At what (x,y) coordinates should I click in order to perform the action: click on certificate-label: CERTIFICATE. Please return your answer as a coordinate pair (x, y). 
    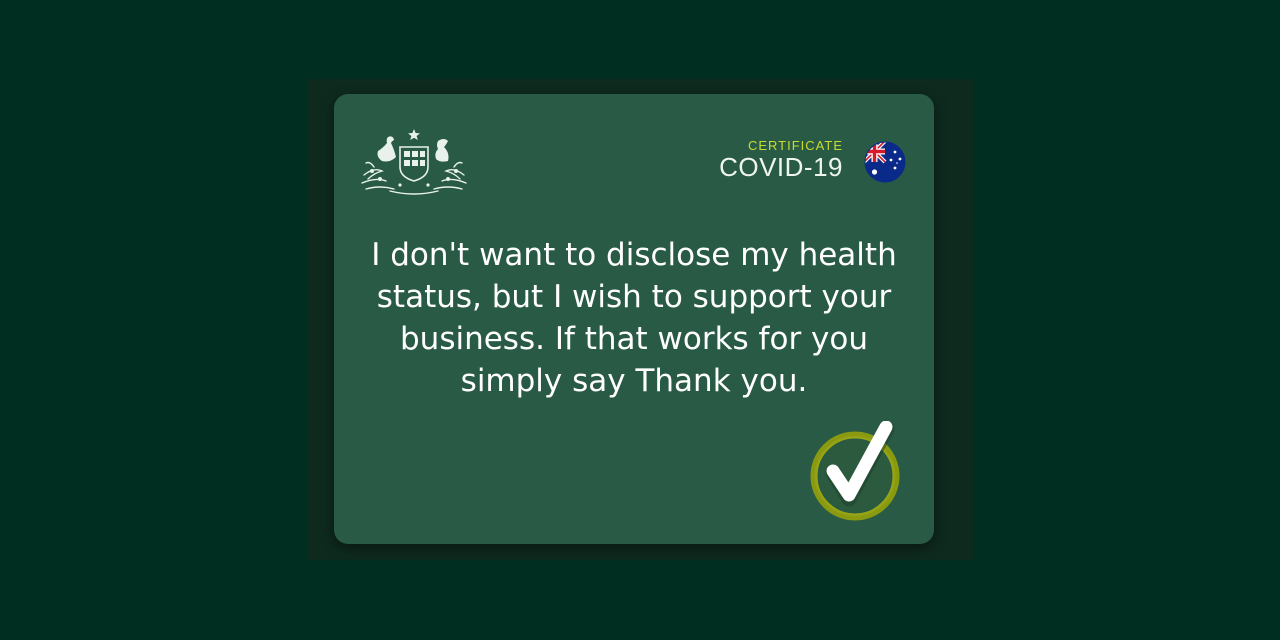
    Looking at the image, I should click on (795, 145).